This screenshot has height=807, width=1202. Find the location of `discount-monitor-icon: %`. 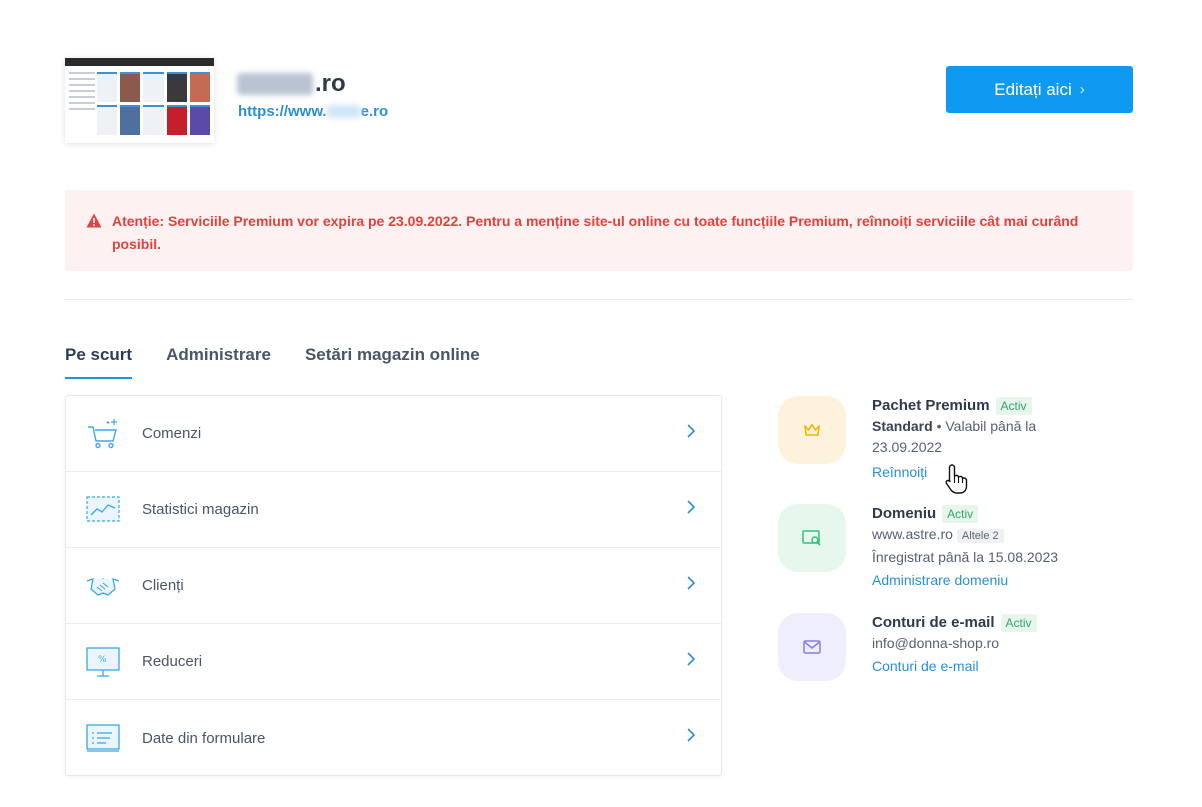

discount-monitor-icon: % is located at coordinates (103, 662).